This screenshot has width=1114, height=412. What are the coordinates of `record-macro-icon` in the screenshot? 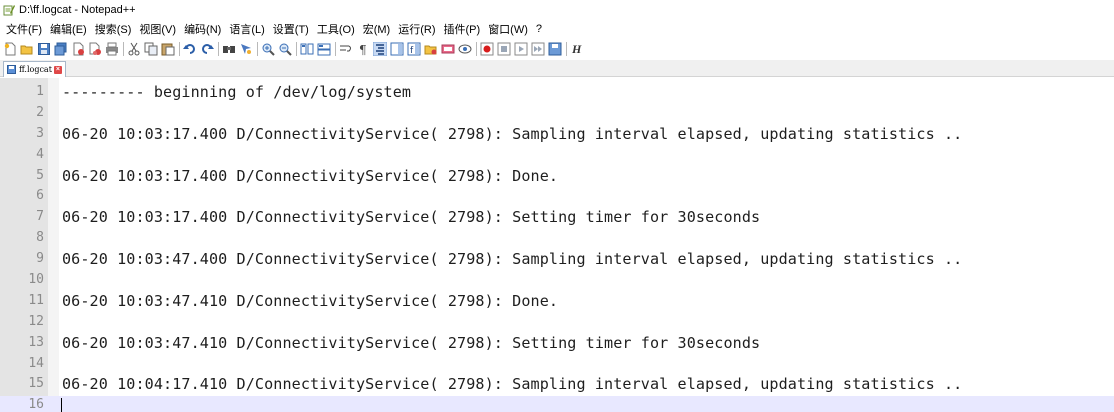 It's located at (487, 49).